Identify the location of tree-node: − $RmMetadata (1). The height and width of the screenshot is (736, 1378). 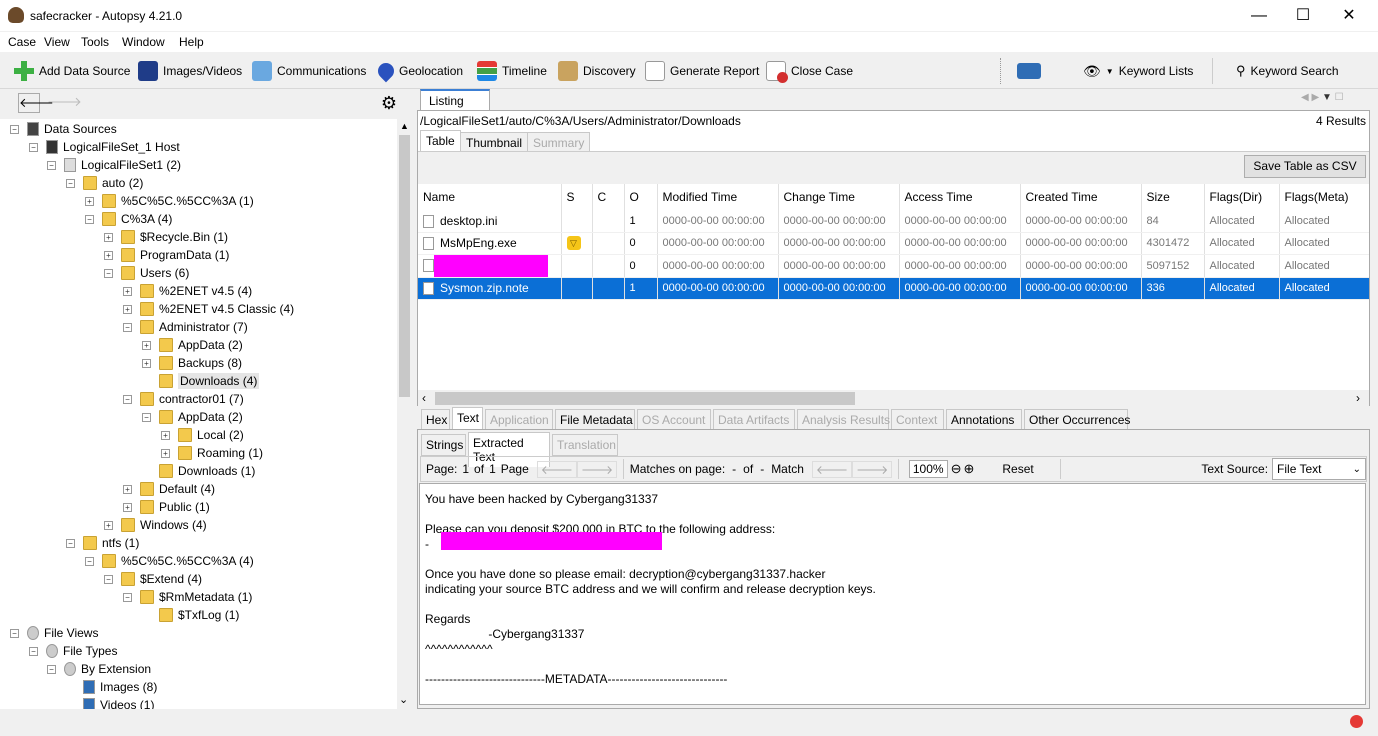
(187, 597).